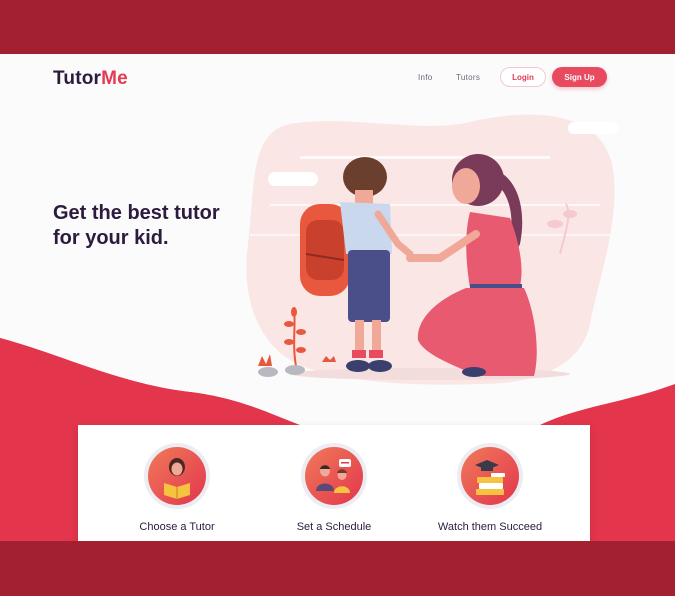  Describe the element at coordinates (153, 226) in the screenshot. I see `hero-headline: Get the best tutor for your kid.` at that location.